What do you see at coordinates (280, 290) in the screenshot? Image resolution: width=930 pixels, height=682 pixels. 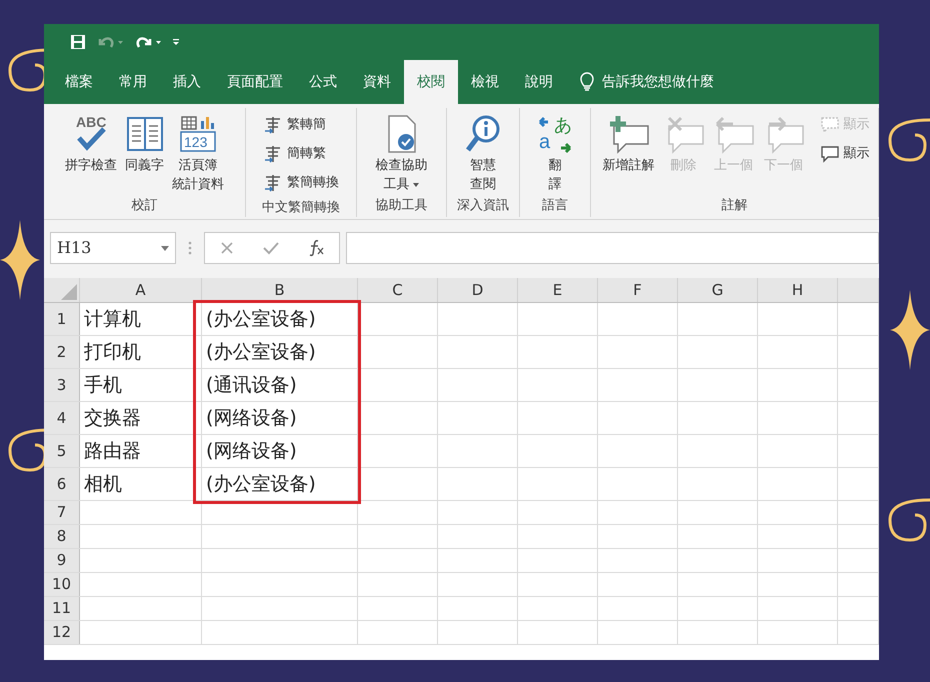 I see `column-header: B` at bounding box center [280, 290].